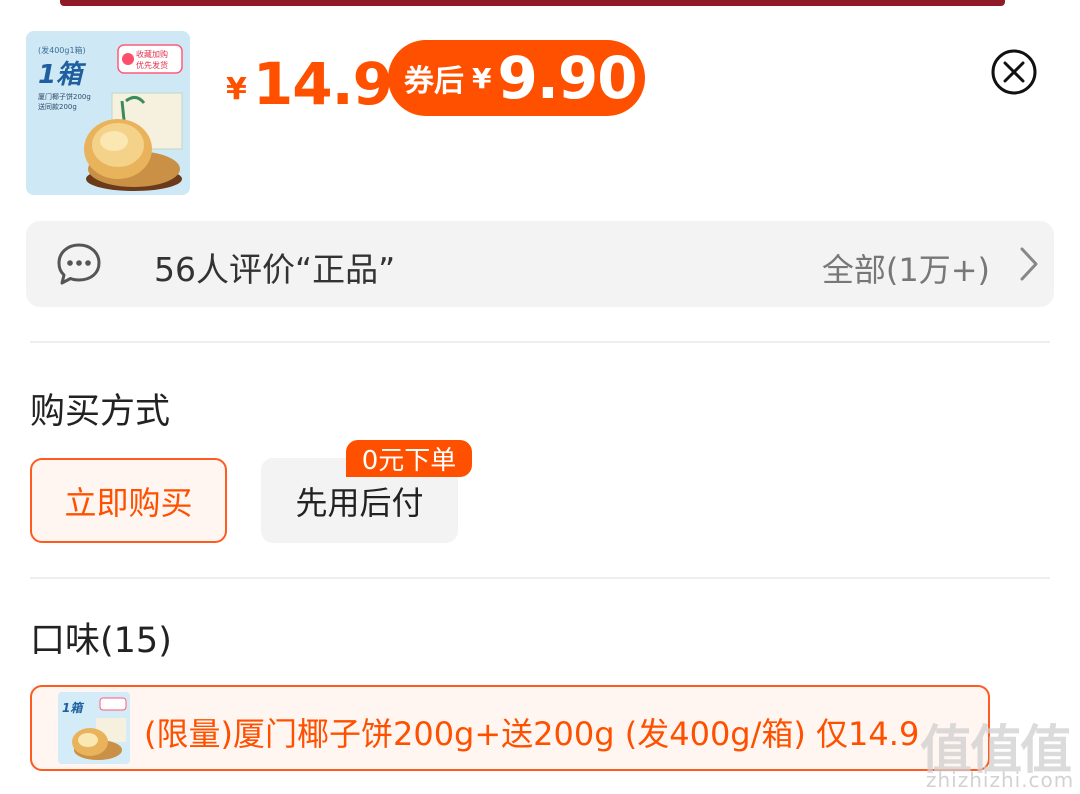  I want to click on purchase-method-title: 购买方式, so click(100, 412).